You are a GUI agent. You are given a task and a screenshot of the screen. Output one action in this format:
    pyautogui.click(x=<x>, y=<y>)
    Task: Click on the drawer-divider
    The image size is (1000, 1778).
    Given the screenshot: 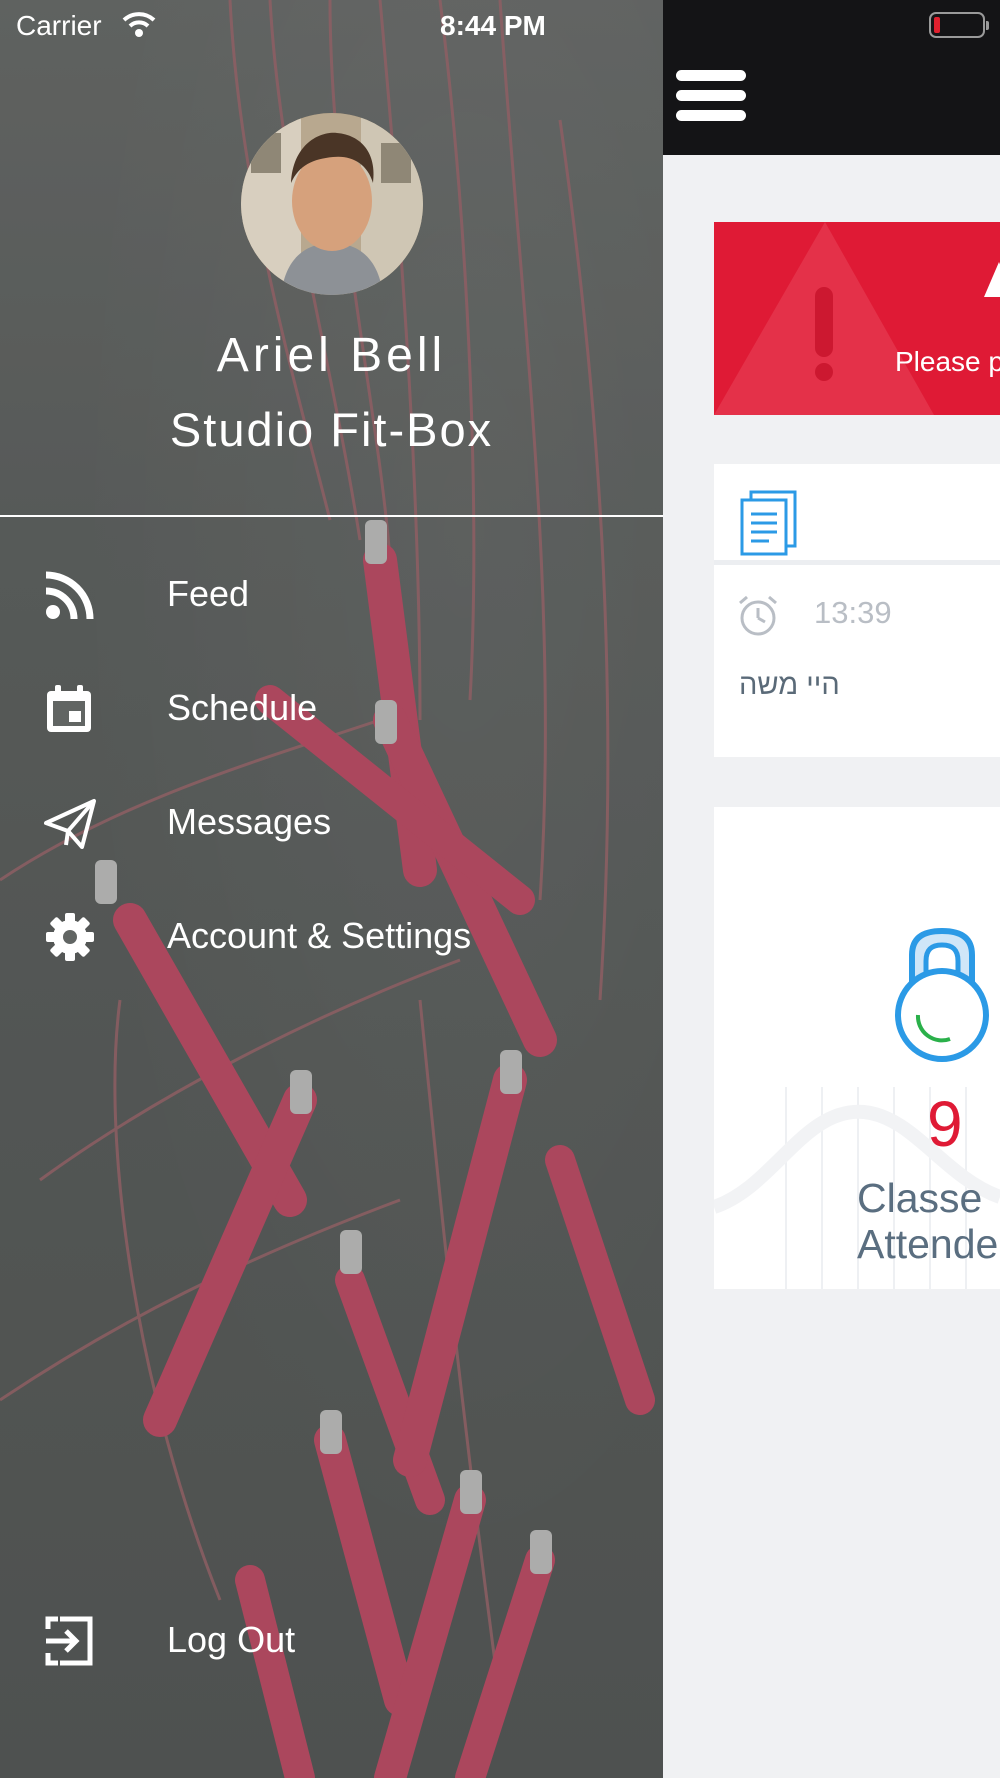 What is the action you would take?
    pyautogui.click(x=331, y=516)
    